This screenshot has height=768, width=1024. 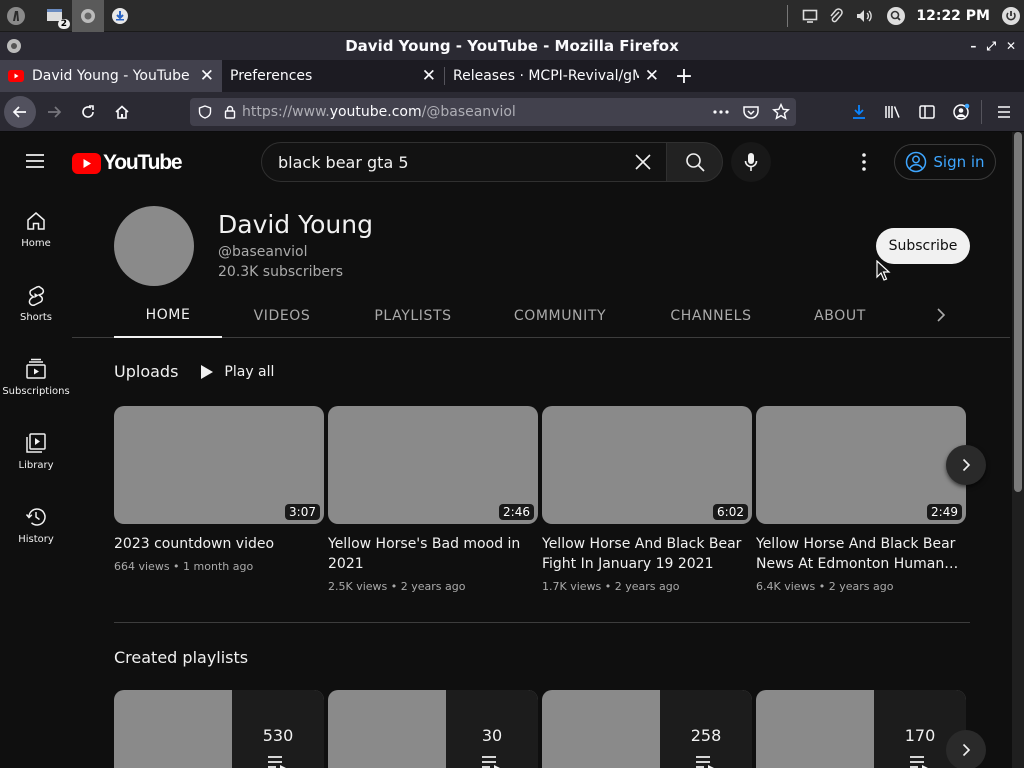 I want to click on sidebar-toggle-button, so click(x=927, y=112).